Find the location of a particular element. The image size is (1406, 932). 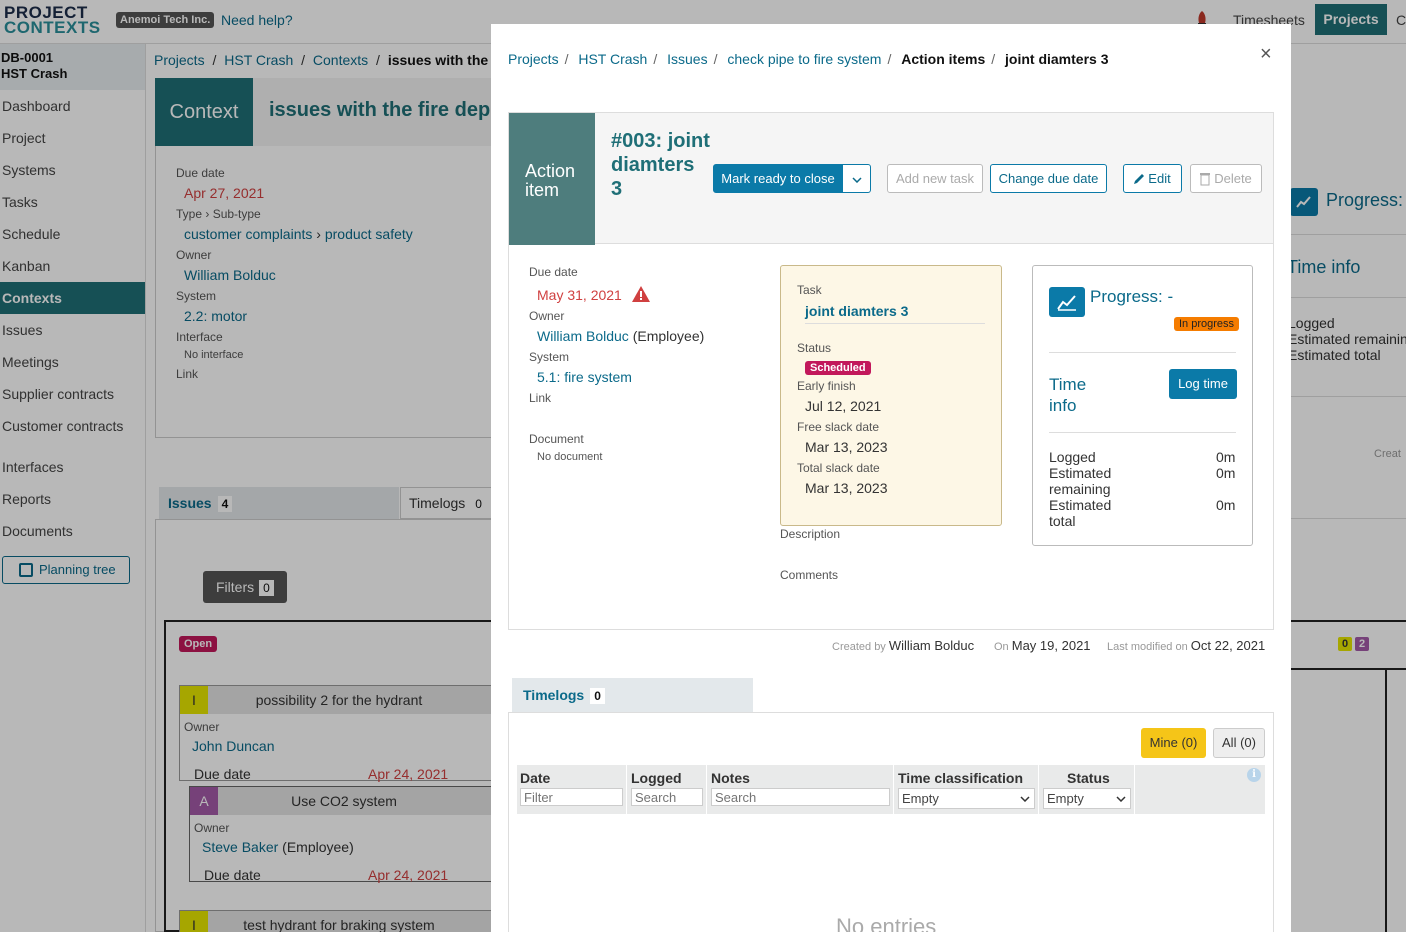

col-notes: Notes is located at coordinates (801, 789).